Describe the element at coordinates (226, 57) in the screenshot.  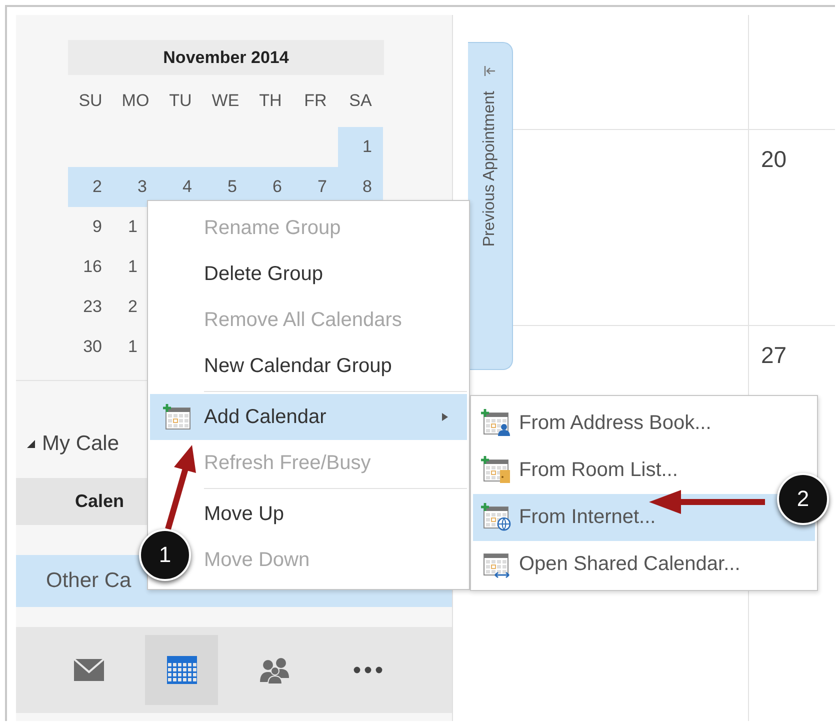
I see `month-title: November 2014` at that location.